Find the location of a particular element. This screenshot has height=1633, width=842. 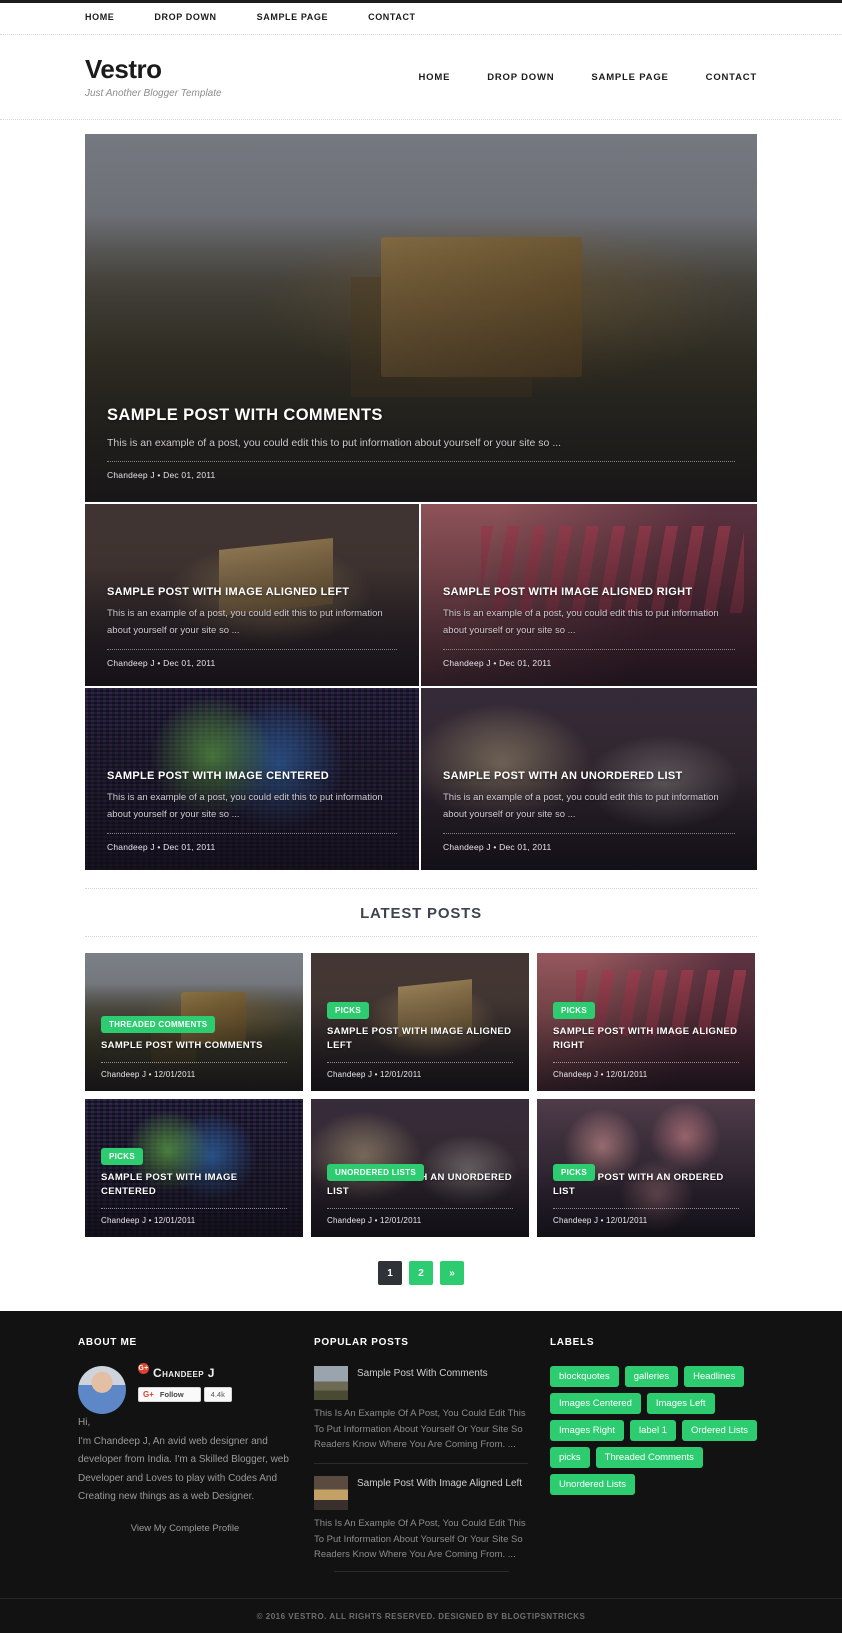

popular-posts-divider is located at coordinates (421, 1464).